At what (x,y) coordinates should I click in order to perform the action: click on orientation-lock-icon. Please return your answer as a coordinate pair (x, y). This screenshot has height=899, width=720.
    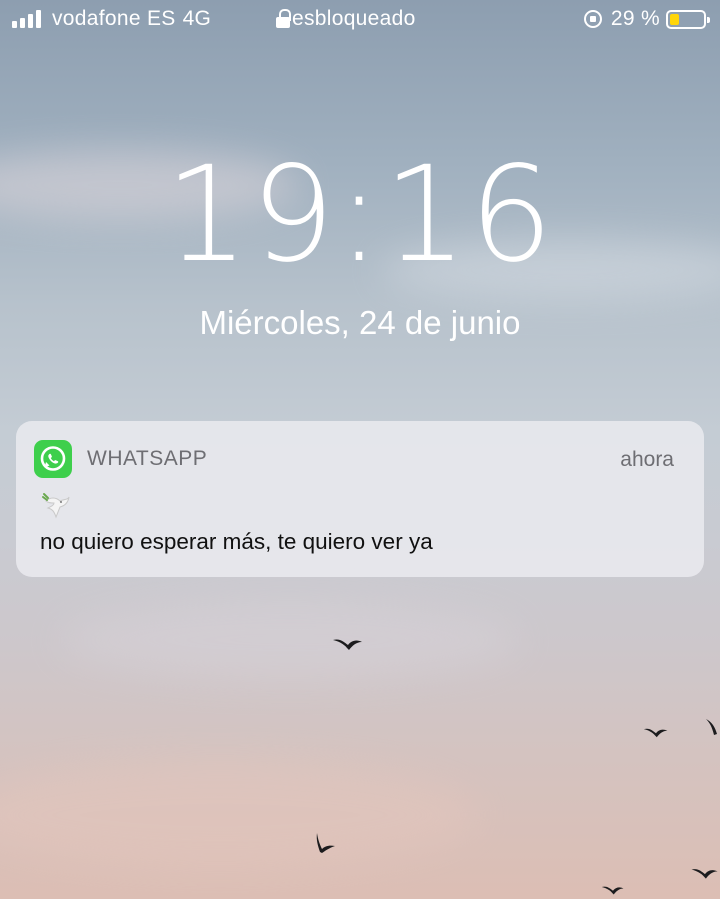
    Looking at the image, I should click on (592, 19).